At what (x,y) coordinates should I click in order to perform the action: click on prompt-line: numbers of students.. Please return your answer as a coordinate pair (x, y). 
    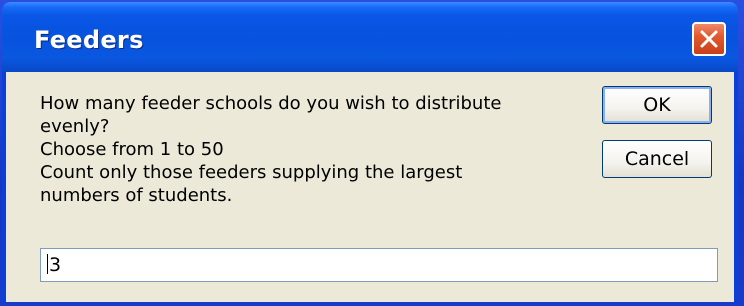
    Looking at the image, I should click on (136, 195).